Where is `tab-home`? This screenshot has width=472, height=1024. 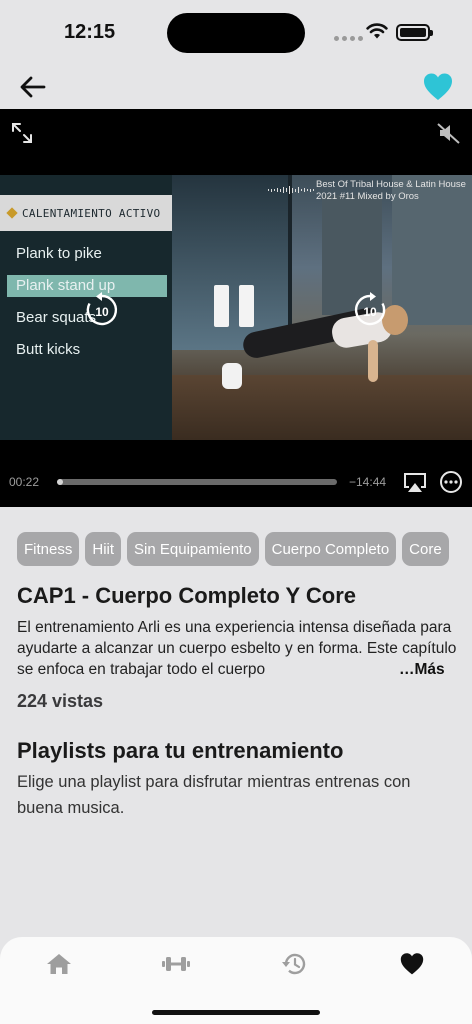
tab-home is located at coordinates (59, 964).